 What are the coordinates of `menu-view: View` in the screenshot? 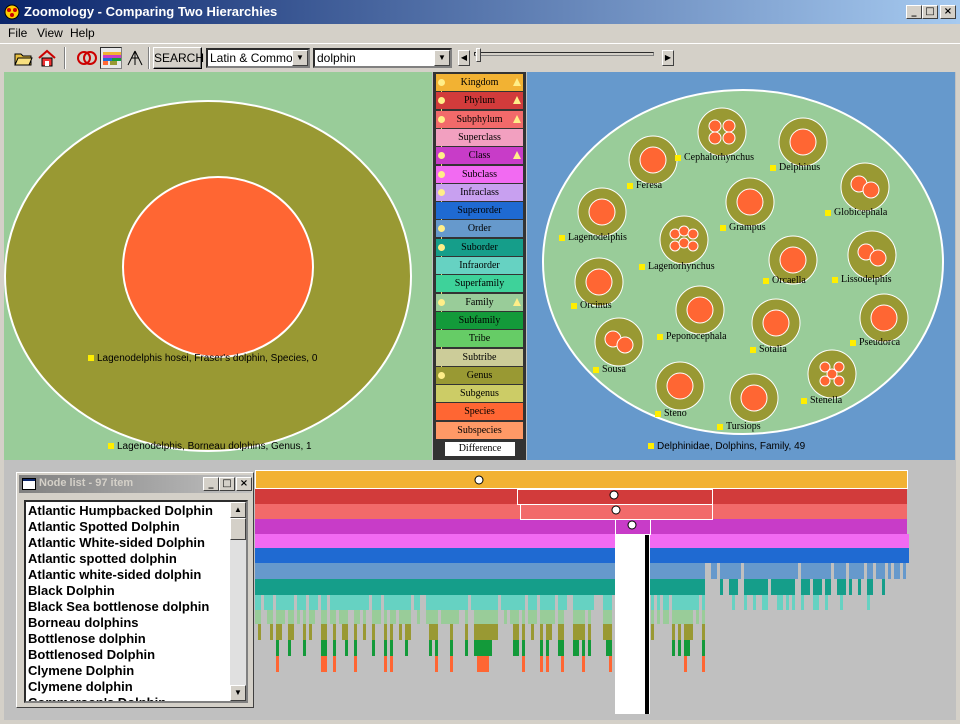 It's located at (50, 33).